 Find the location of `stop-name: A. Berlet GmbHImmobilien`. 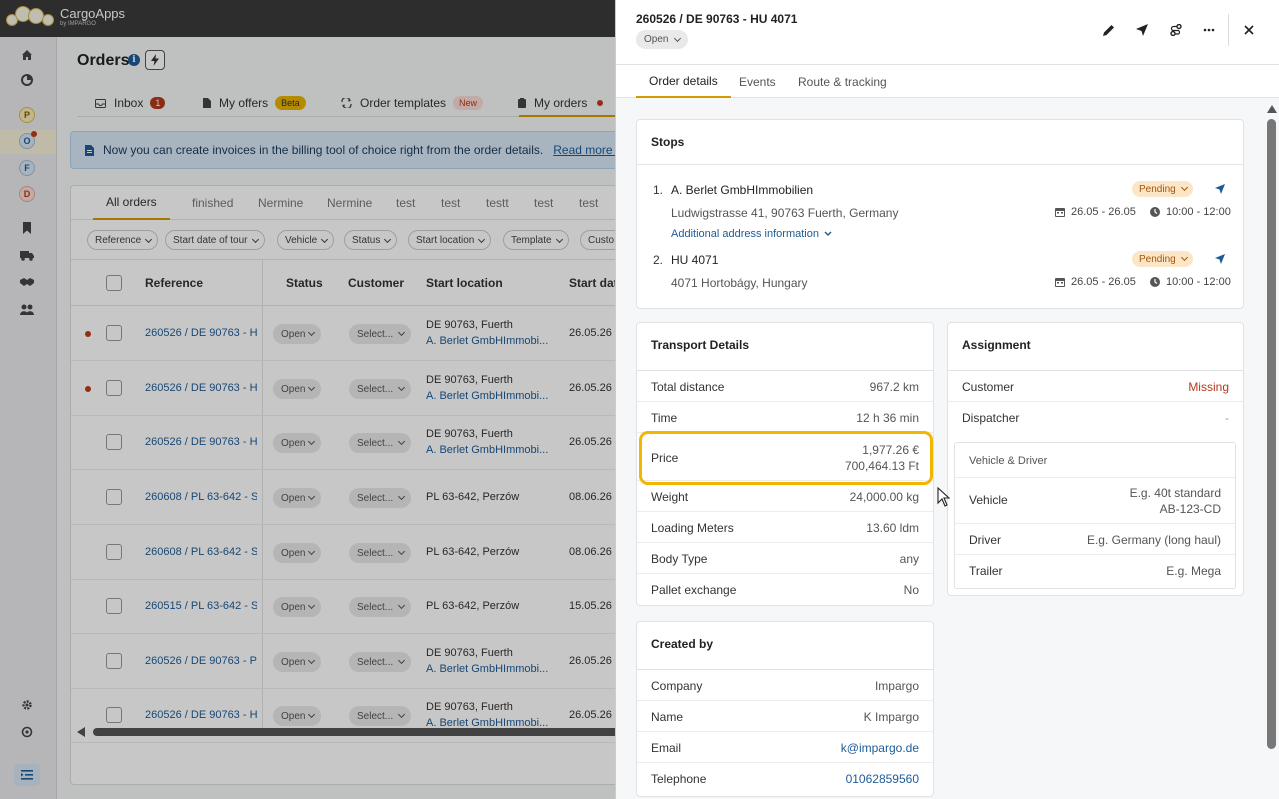

stop-name: A. Berlet GmbHImmobilien is located at coordinates (742, 190).